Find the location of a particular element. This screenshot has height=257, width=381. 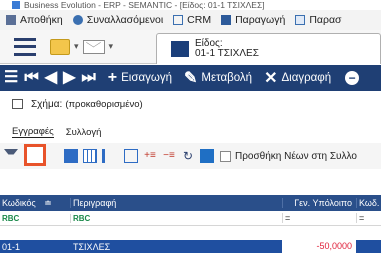

edit-icon: ✎ is located at coordinates (190, 78).